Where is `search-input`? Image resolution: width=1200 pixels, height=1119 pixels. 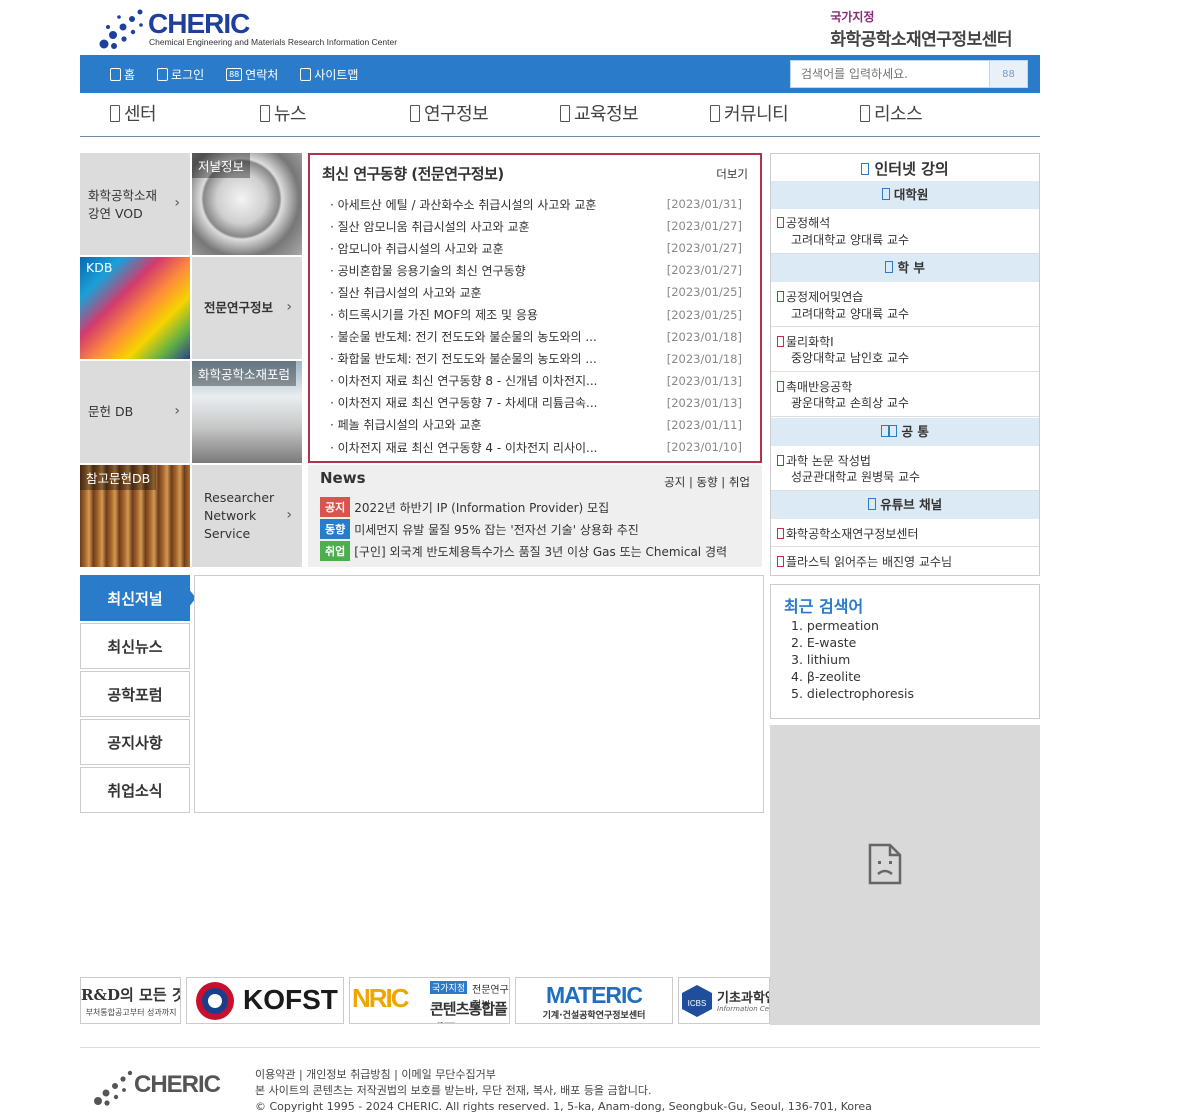 search-input is located at coordinates (890, 74).